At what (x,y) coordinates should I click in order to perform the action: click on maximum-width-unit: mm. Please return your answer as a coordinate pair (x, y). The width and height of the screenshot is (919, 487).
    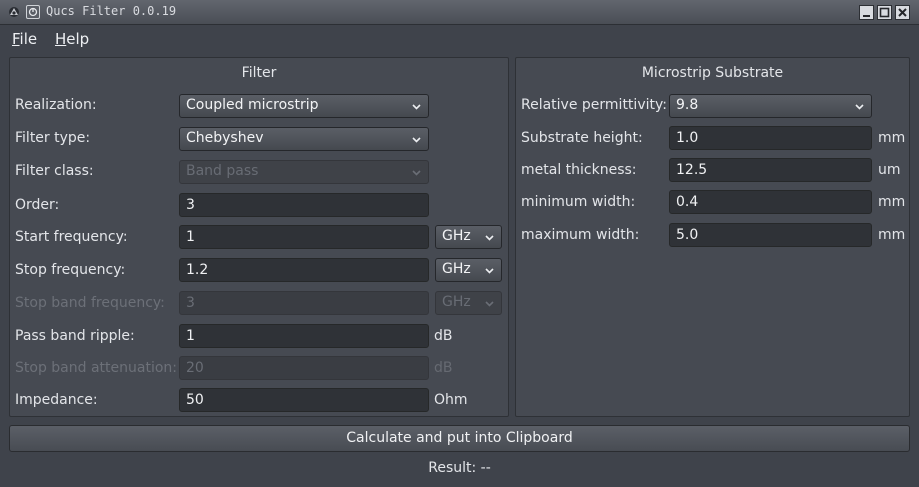
    Looking at the image, I should click on (892, 235).